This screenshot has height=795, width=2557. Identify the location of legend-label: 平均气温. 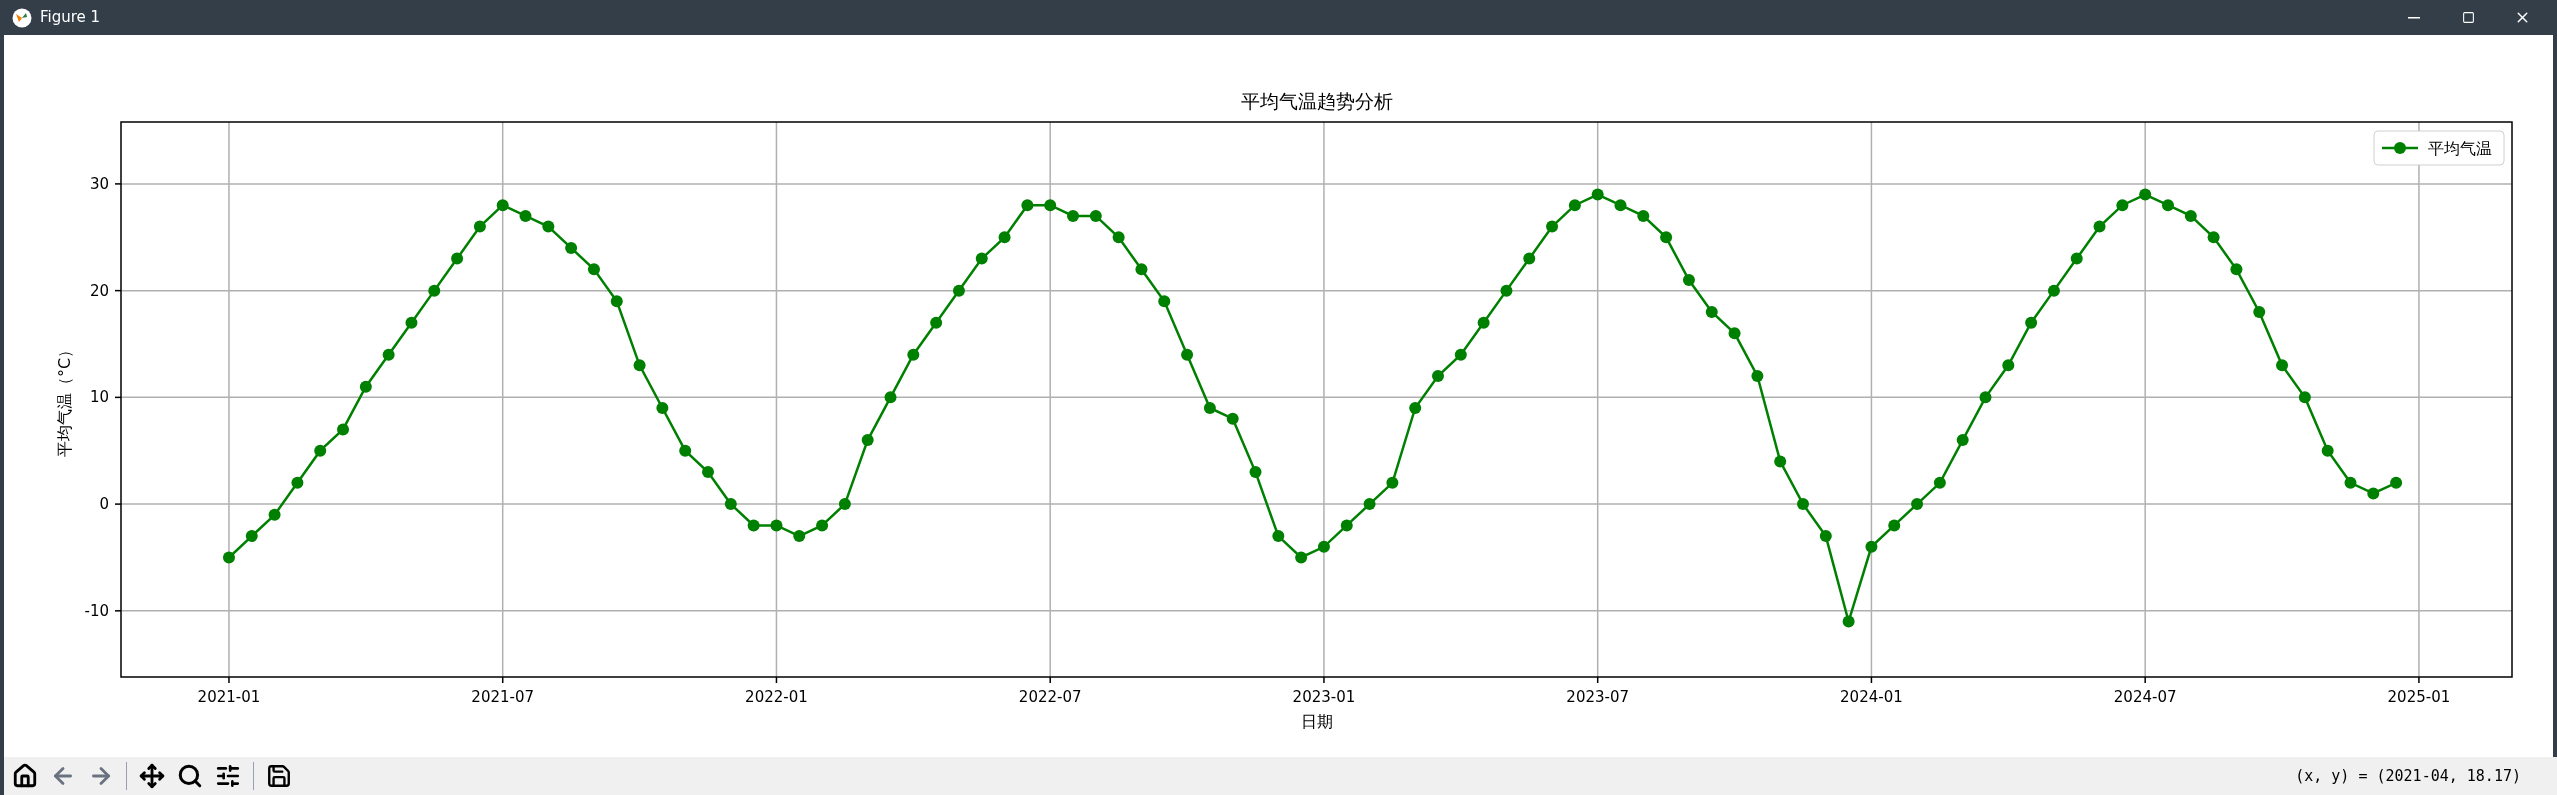
(2460, 148).